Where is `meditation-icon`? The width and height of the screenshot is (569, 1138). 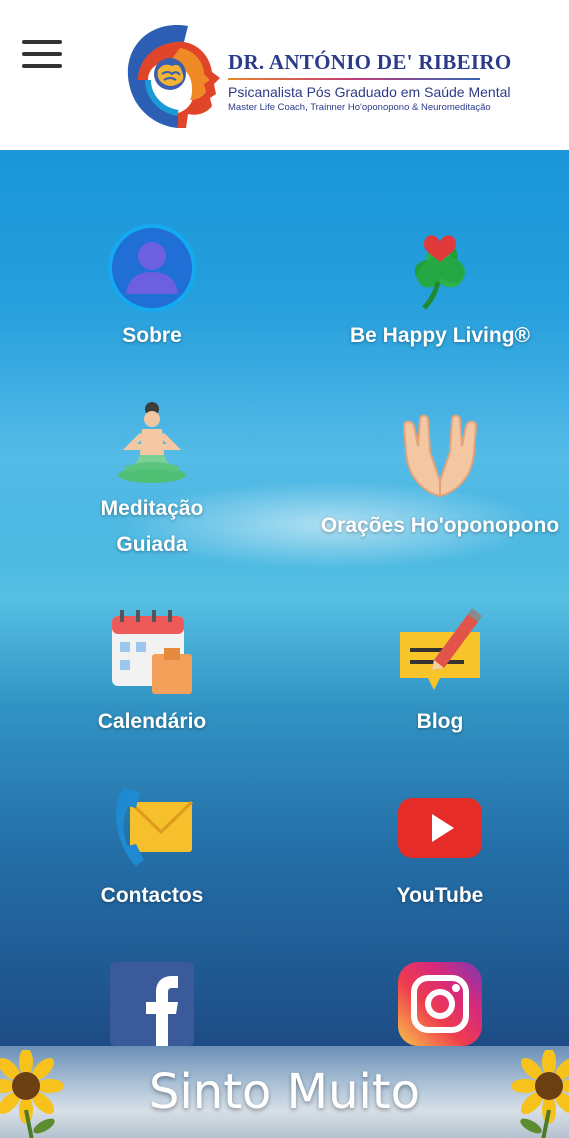 meditation-icon is located at coordinates (152, 442).